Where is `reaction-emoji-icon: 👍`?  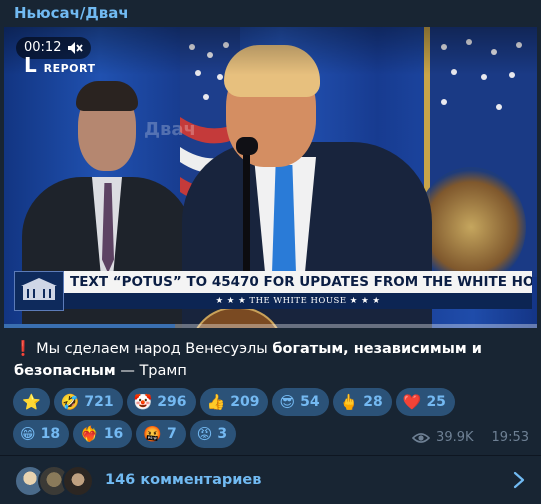 reaction-emoji-icon: 👍 is located at coordinates (216, 401).